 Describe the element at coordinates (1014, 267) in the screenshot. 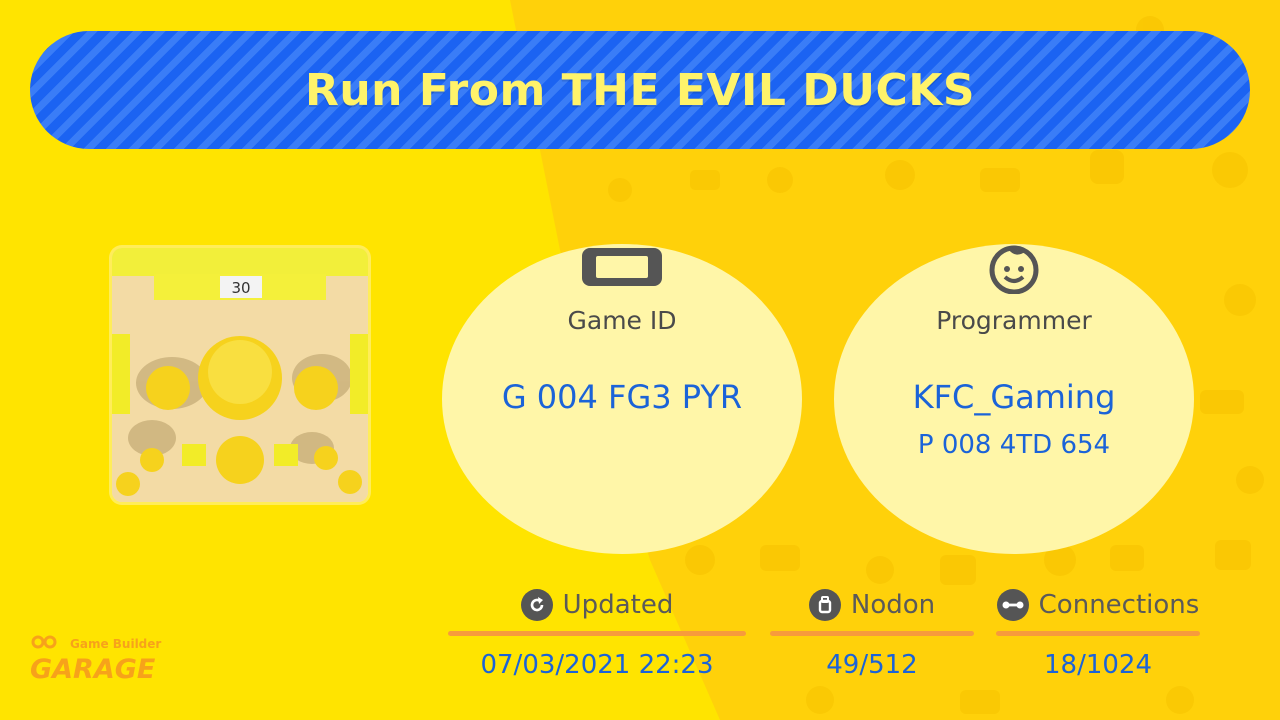

I see `face-icon` at that location.